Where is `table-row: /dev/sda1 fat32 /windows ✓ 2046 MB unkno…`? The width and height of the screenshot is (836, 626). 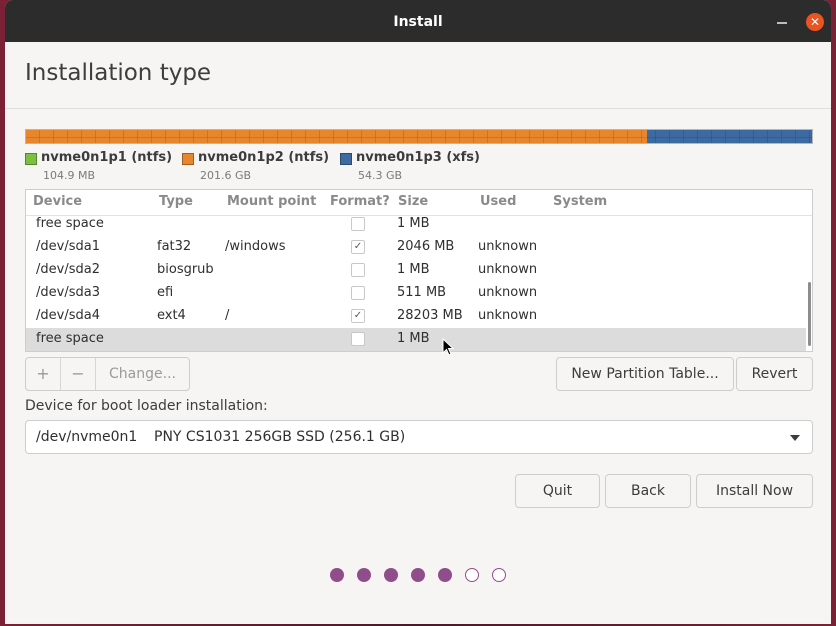
table-row: /dev/sda1 fat32 /windows ✓ 2046 MB unkno… is located at coordinates (416, 247).